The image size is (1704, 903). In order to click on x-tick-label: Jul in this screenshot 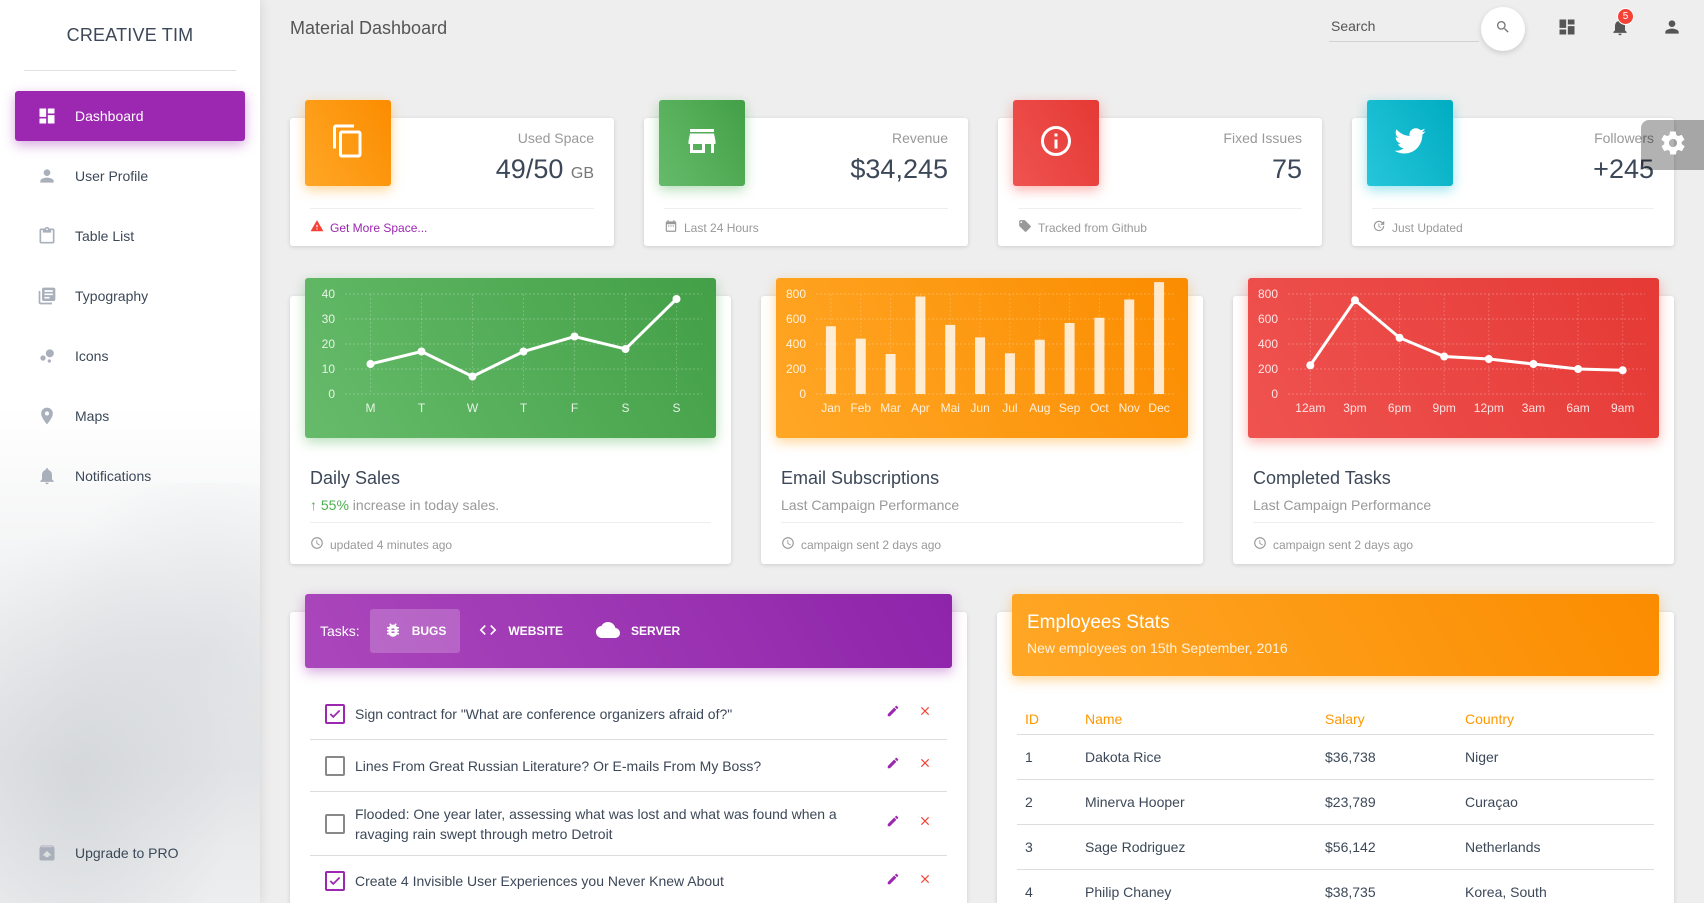, I will do `click(1009, 408)`.